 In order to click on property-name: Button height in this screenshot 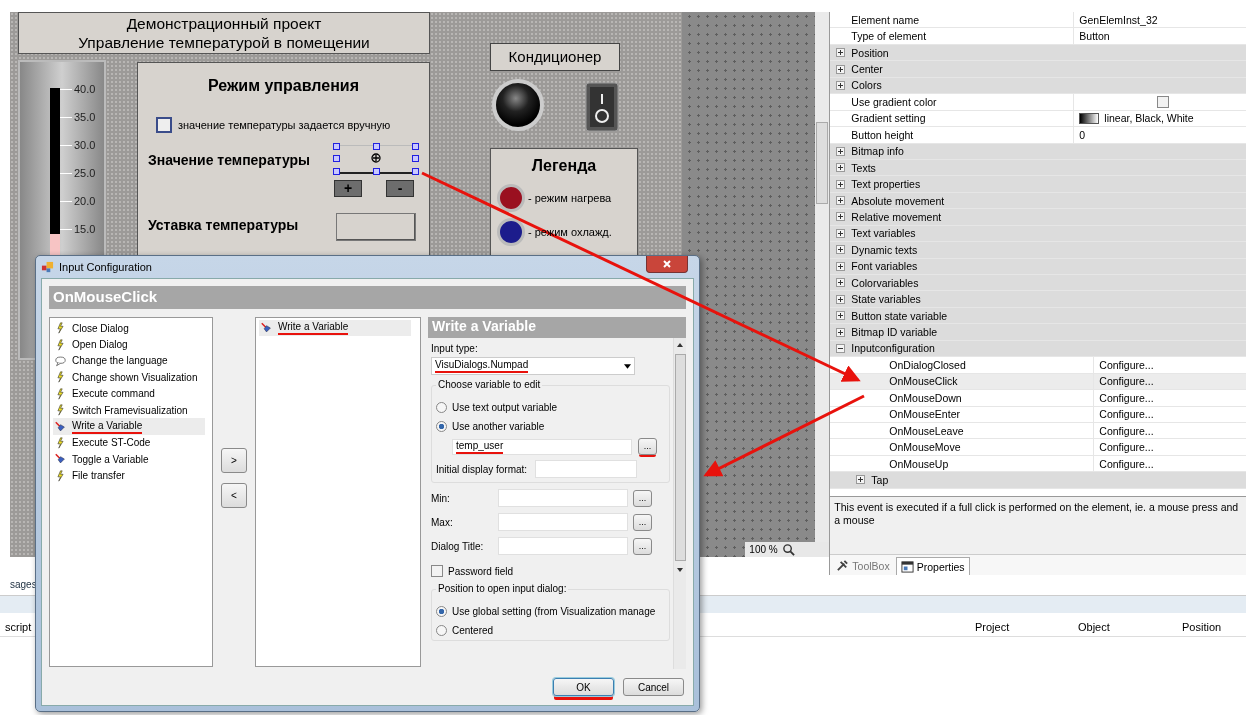, I will do `click(962, 134)`.